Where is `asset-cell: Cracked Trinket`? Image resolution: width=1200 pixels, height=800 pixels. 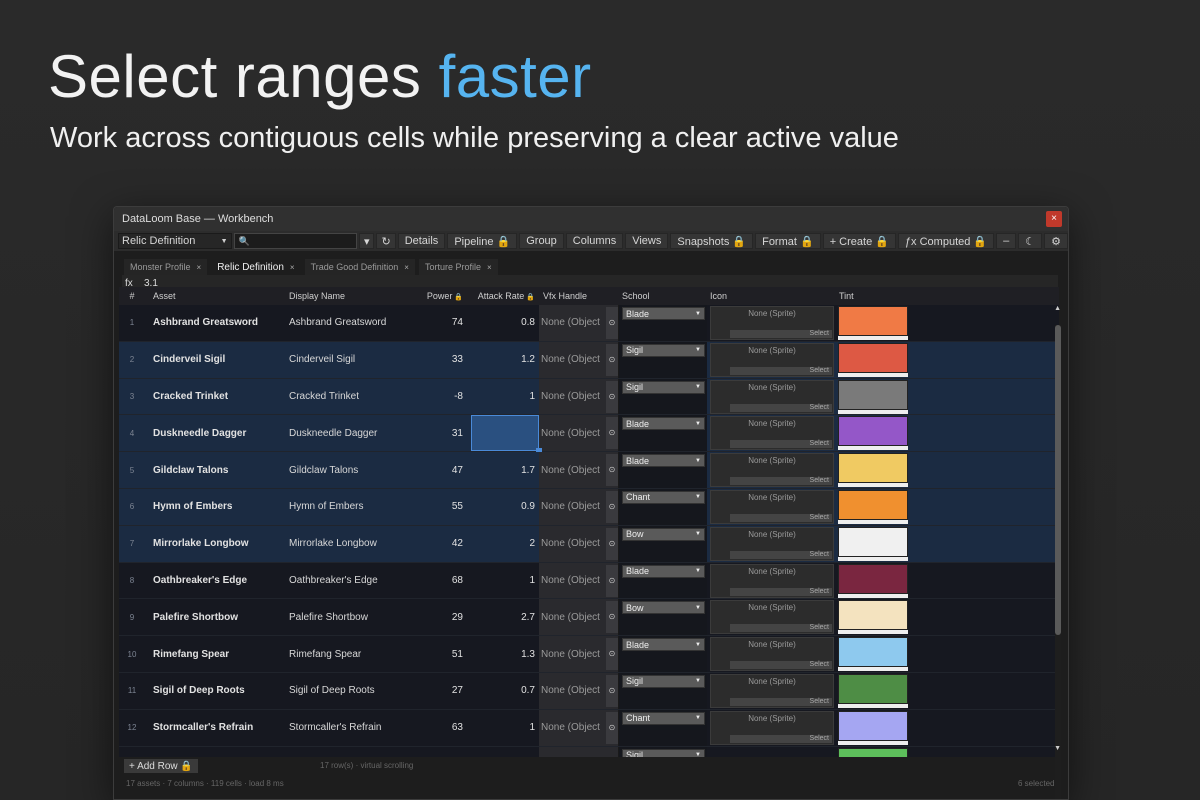 asset-cell: Cracked Trinket is located at coordinates (215, 396).